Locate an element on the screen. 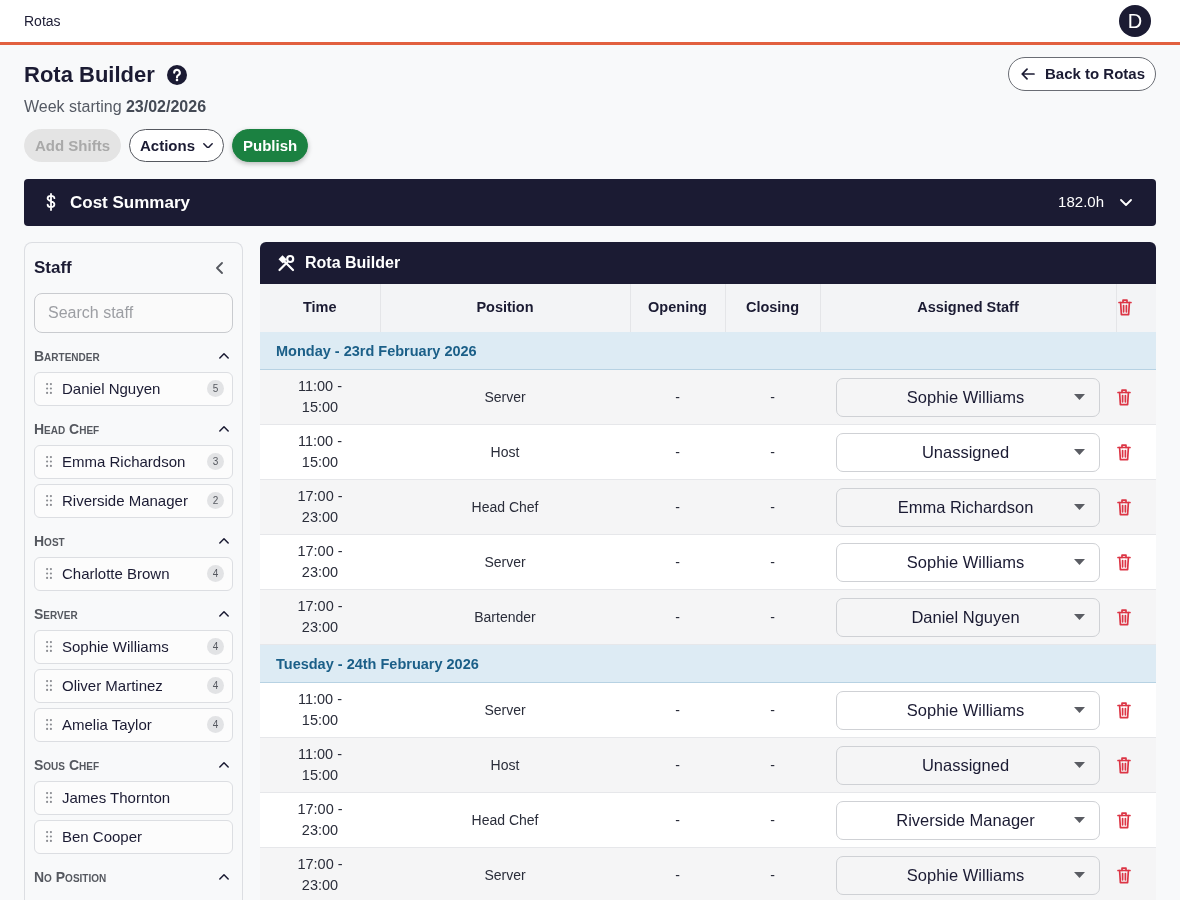 The height and width of the screenshot is (900, 1180). staff-item: Ben Cooper is located at coordinates (133, 836).